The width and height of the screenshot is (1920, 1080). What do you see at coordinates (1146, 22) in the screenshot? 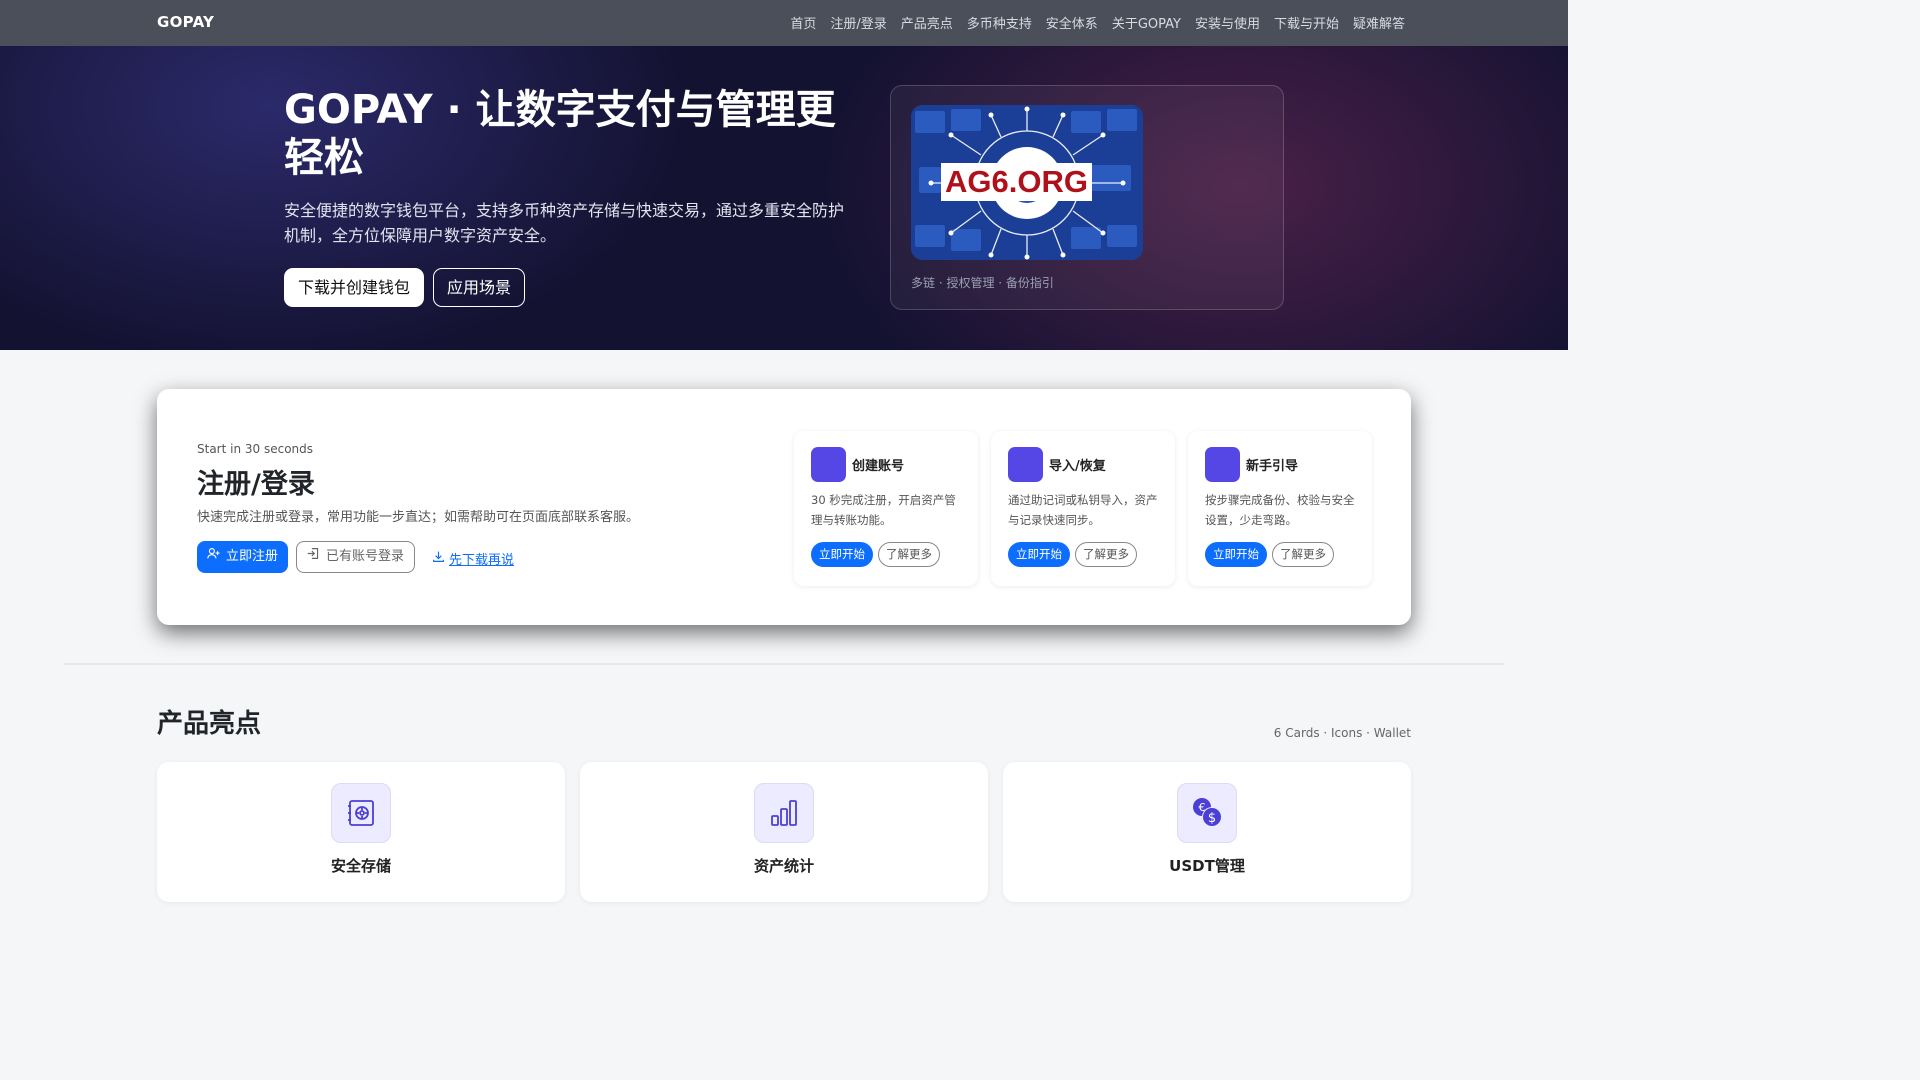
I see `nav-link-about: 关于GOPAY` at bounding box center [1146, 22].